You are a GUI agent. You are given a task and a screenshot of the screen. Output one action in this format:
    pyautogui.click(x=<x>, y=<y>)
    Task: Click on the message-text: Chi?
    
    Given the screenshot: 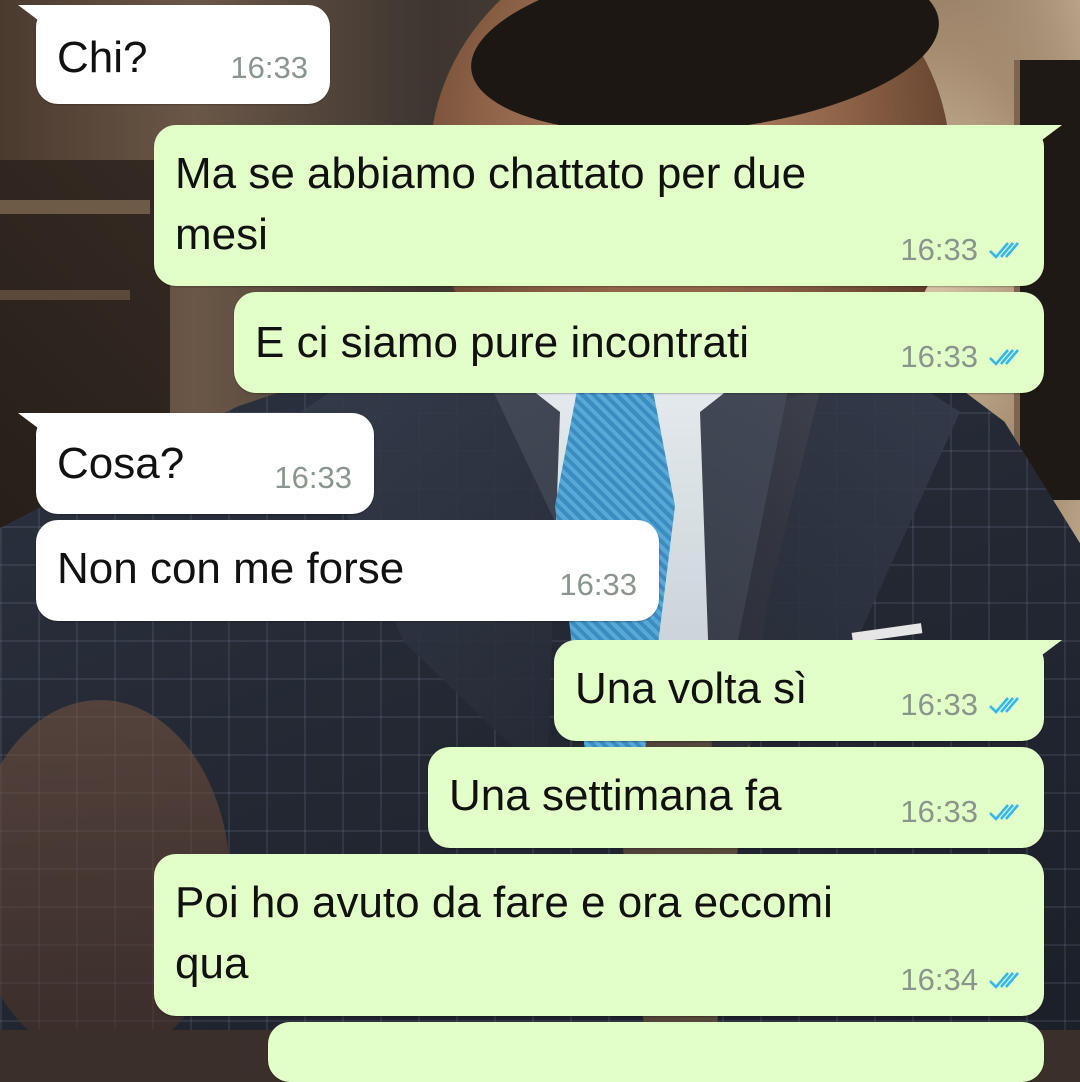 What is the action you would take?
    pyautogui.click(x=102, y=57)
    